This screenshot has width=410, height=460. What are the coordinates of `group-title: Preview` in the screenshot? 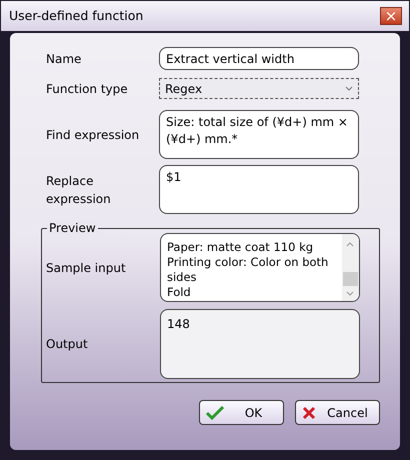 It's located at (72, 228).